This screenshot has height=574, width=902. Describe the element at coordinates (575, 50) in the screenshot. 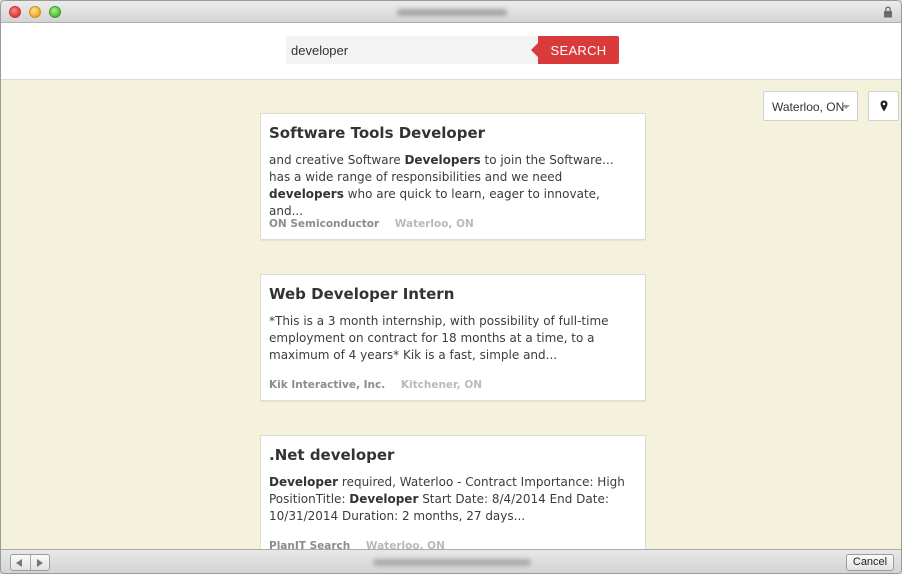

I see `search-button: SEARCH` at that location.